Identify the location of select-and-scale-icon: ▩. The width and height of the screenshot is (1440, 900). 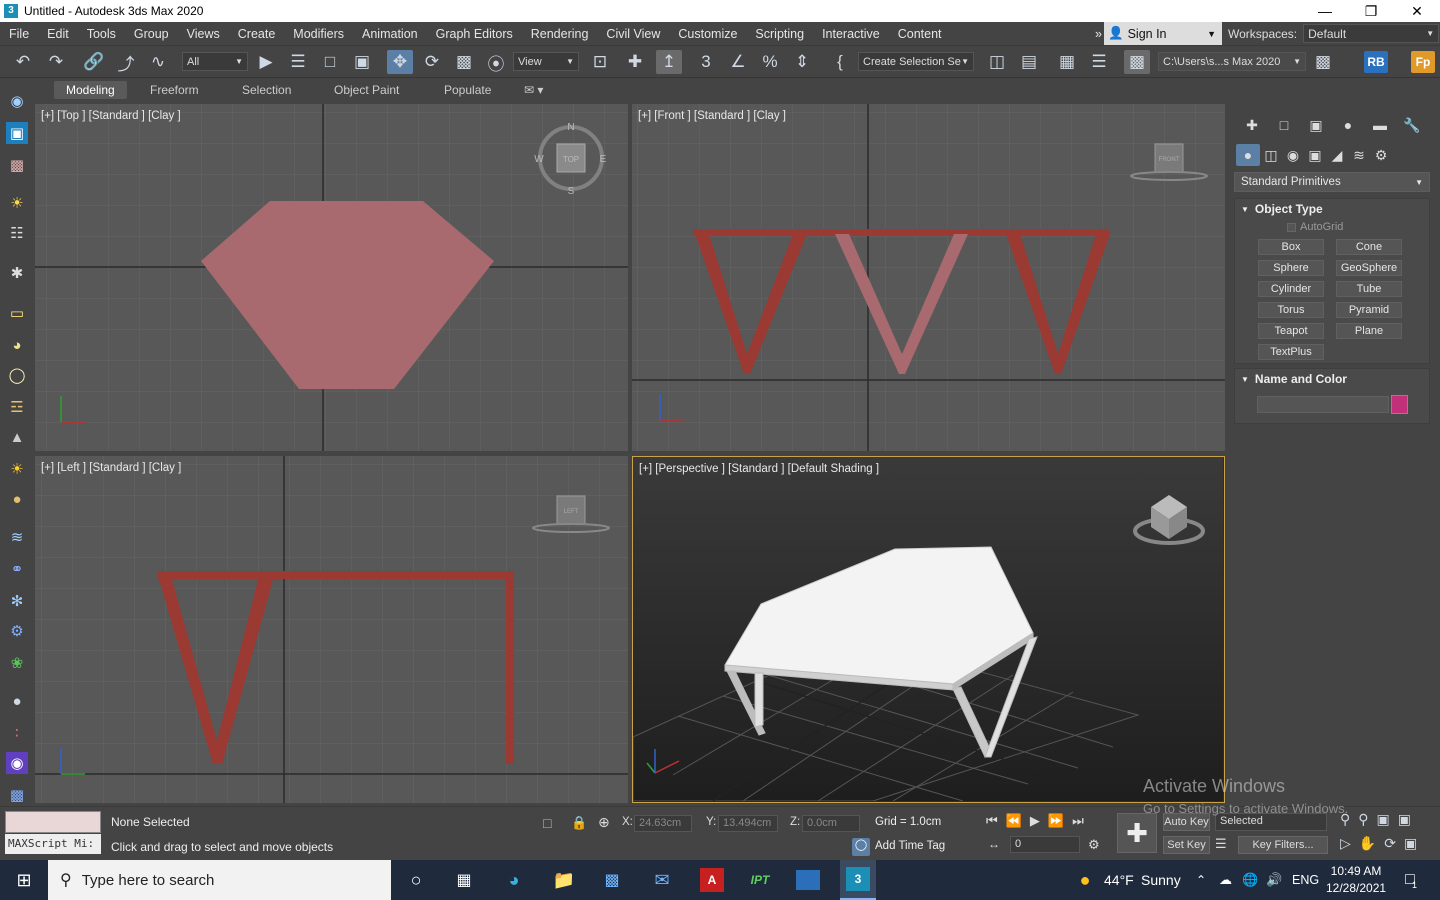
(464, 62).